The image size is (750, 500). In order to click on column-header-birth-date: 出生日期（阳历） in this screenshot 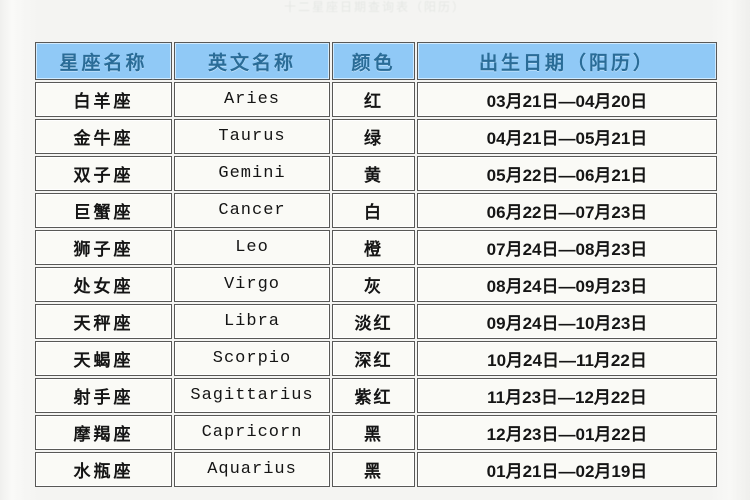, I will do `click(567, 61)`.